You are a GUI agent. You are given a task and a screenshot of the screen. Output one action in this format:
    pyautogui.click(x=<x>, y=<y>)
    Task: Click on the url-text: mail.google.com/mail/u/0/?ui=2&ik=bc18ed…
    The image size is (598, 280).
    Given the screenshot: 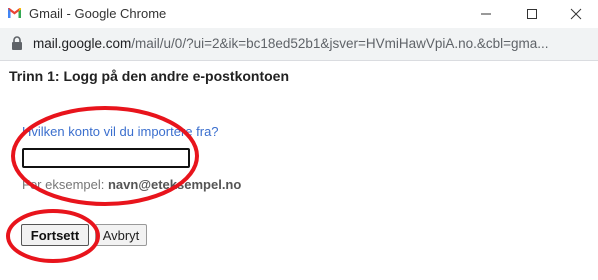 What is the action you would take?
    pyautogui.click(x=313, y=43)
    